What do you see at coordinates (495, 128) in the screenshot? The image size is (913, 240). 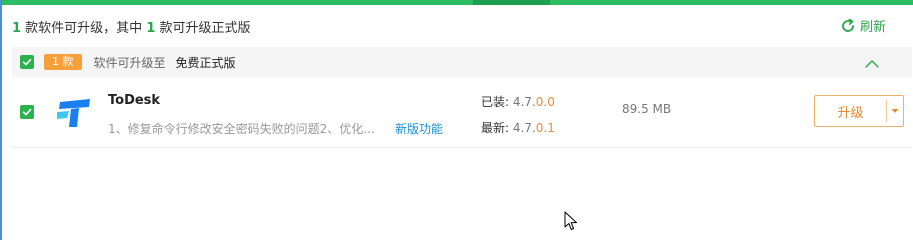 I see `latest-label: 最新:` at bounding box center [495, 128].